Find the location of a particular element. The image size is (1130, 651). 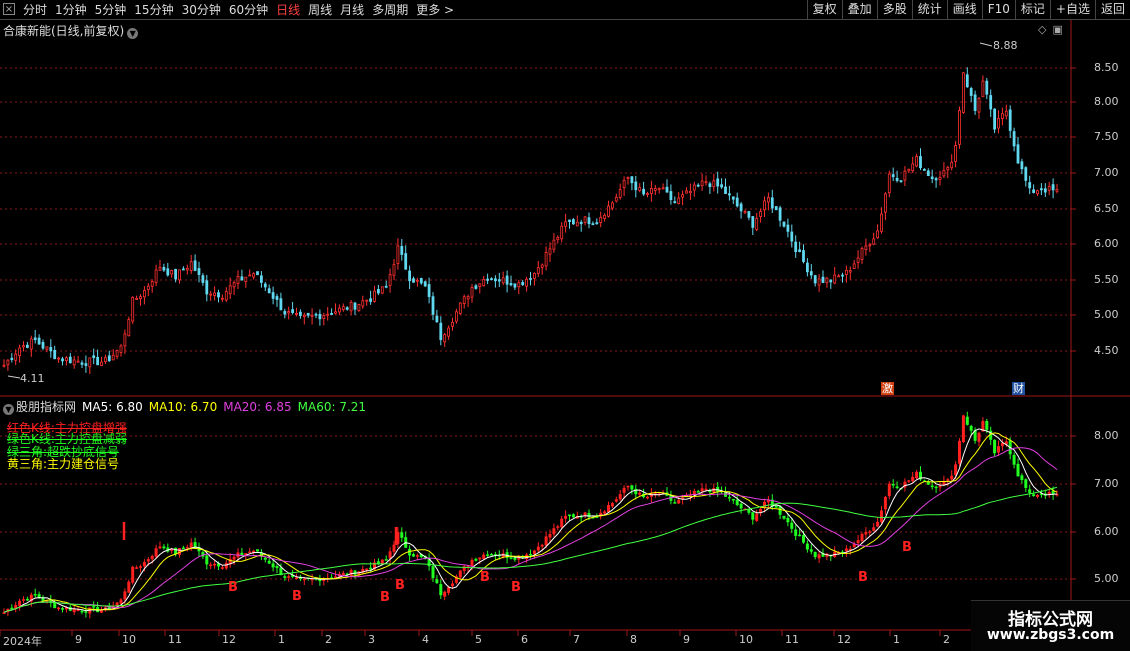

toolbar-button: 标记 is located at coordinates (1032, 10).